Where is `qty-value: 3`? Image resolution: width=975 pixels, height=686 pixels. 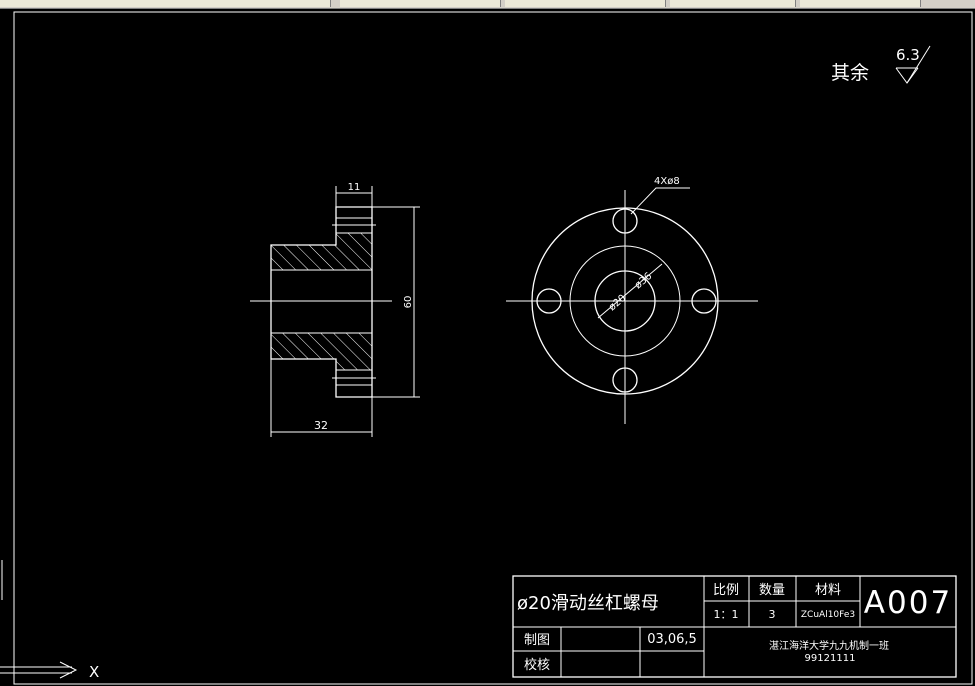 qty-value: 3 is located at coordinates (772, 614).